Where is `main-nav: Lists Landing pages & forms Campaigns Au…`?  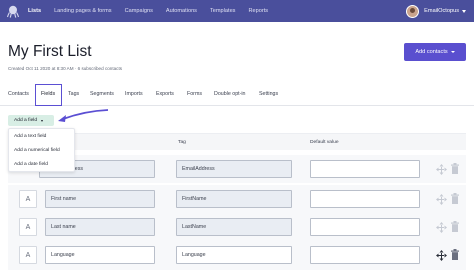 main-nav: Lists Landing pages & forms Campaigns Au… is located at coordinates (154, 11).